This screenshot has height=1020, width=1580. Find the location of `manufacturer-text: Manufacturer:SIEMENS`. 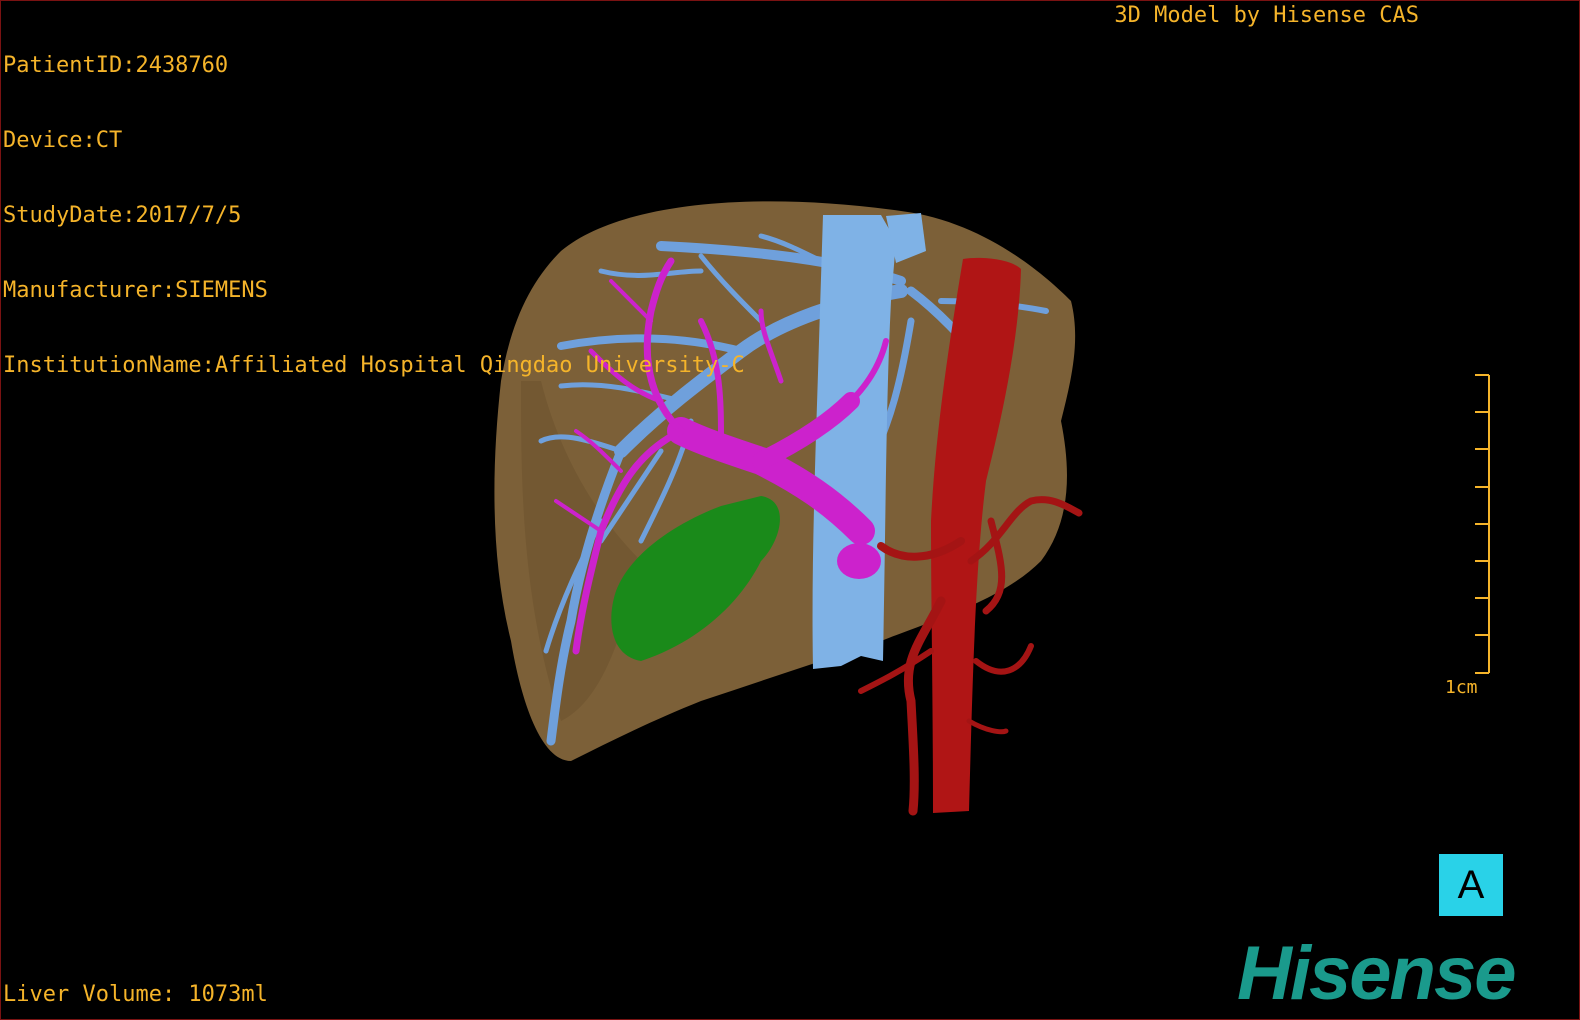

manufacturer-text: Manufacturer:SIEMENS is located at coordinates (135, 290).